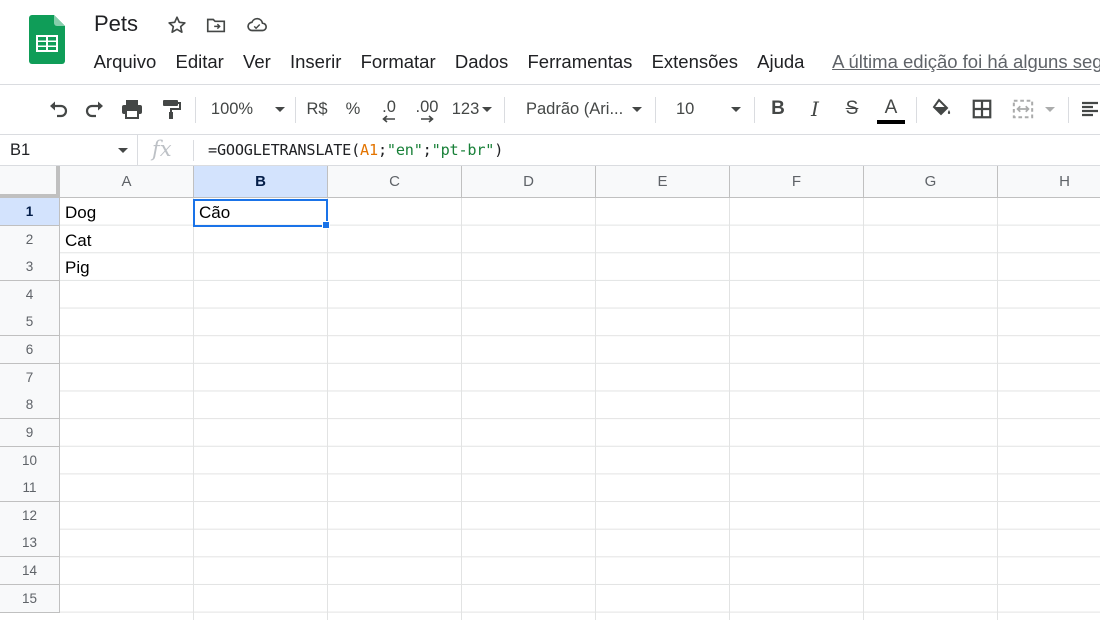  What do you see at coordinates (20, 150) in the screenshot?
I see `name-box-value: B1` at bounding box center [20, 150].